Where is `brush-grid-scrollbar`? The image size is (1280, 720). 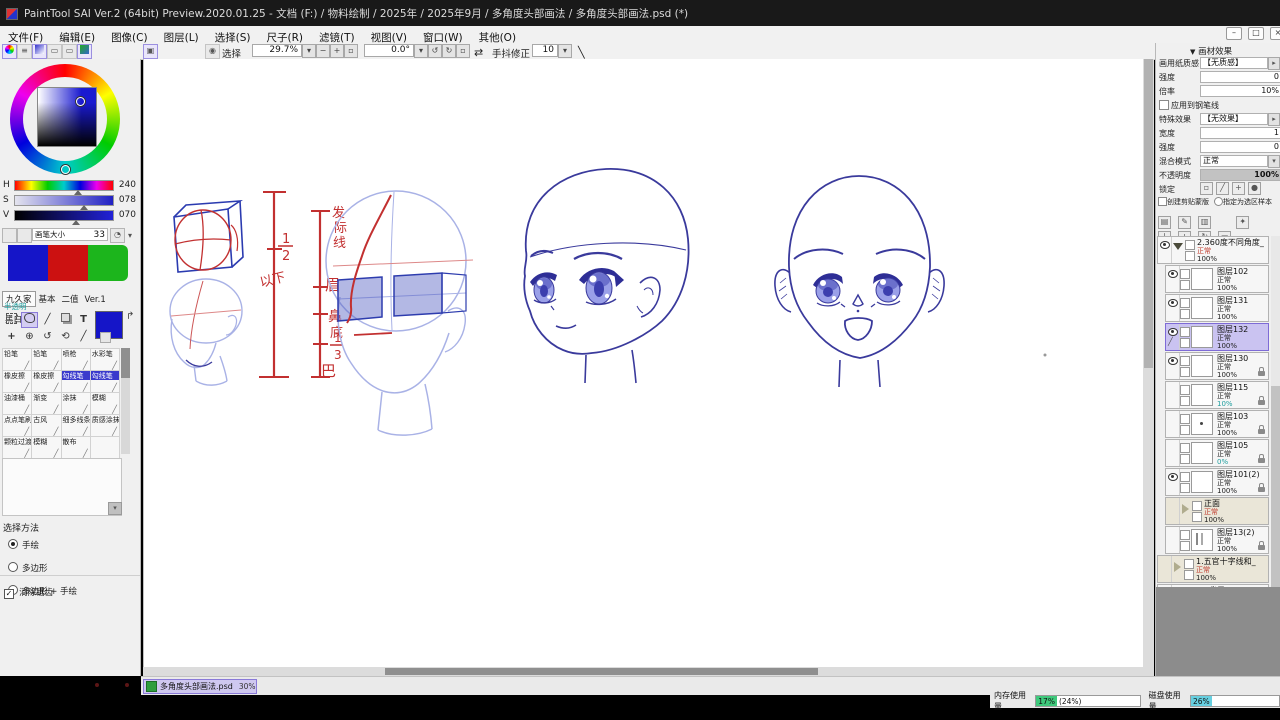 brush-grid-scrollbar is located at coordinates (125, 401).